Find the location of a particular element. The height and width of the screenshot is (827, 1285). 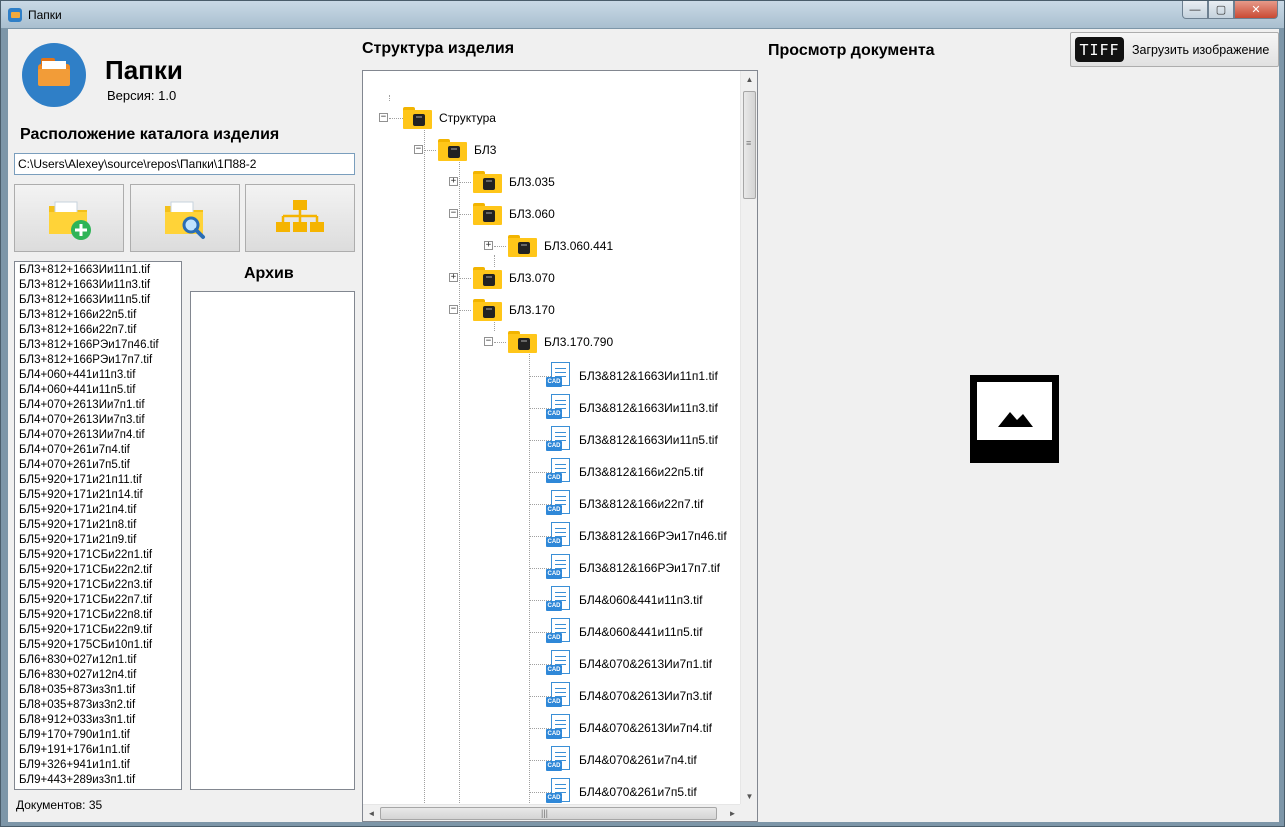

list-item: БЛ6+830+027и12п1.tif is located at coordinates (100, 660).